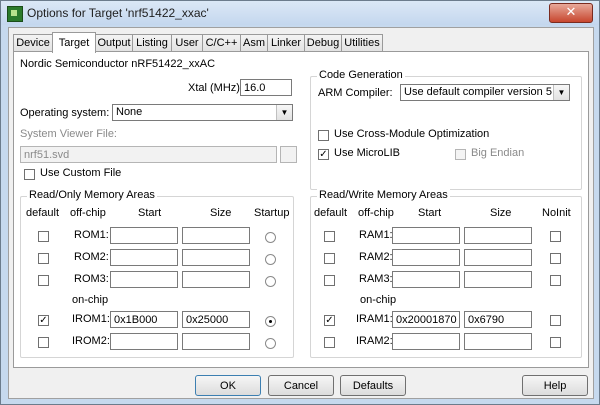 This screenshot has height=405, width=600. What do you see at coordinates (329, 280) in the screenshot?
I see `ram3-default-checkbox` at bounding box center [329, 280].